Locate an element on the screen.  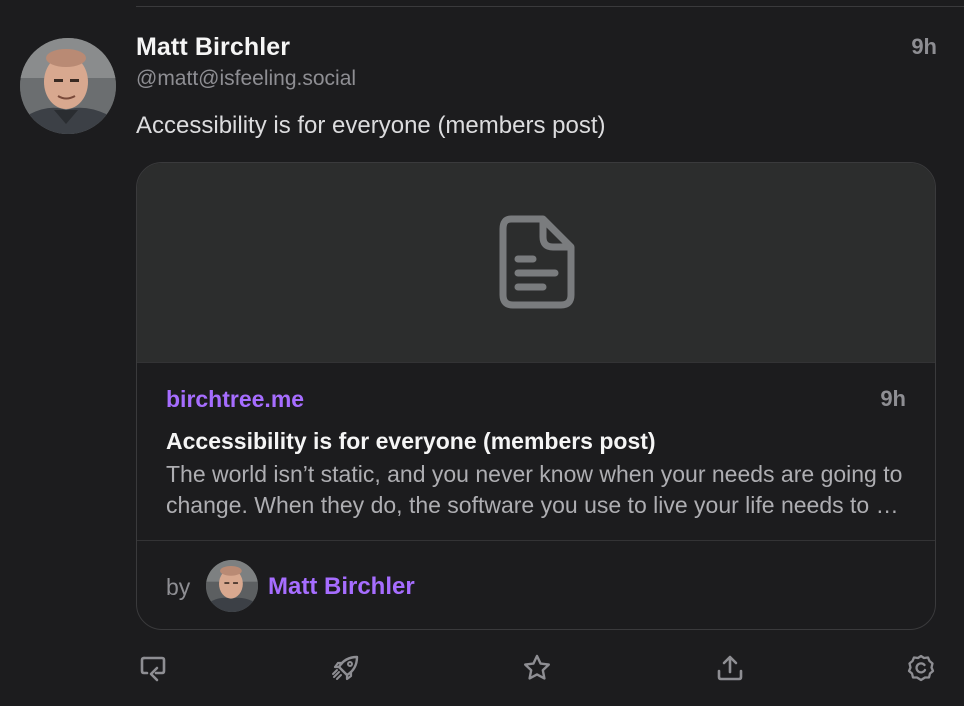
share-icon is located at coordinates (730, 668).